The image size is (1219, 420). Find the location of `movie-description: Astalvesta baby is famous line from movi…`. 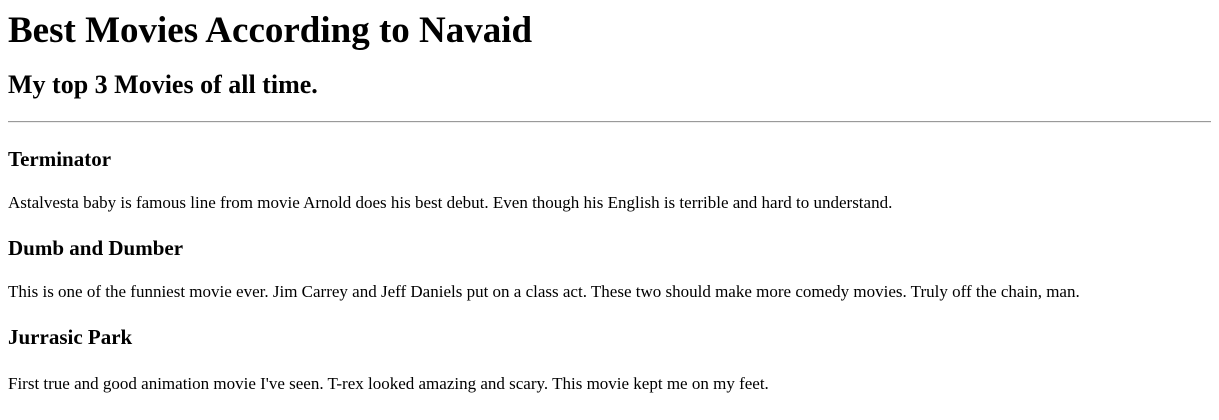

movie-description: Astalvesta baby is famous line from movi… is located at coordinates (450, 202).